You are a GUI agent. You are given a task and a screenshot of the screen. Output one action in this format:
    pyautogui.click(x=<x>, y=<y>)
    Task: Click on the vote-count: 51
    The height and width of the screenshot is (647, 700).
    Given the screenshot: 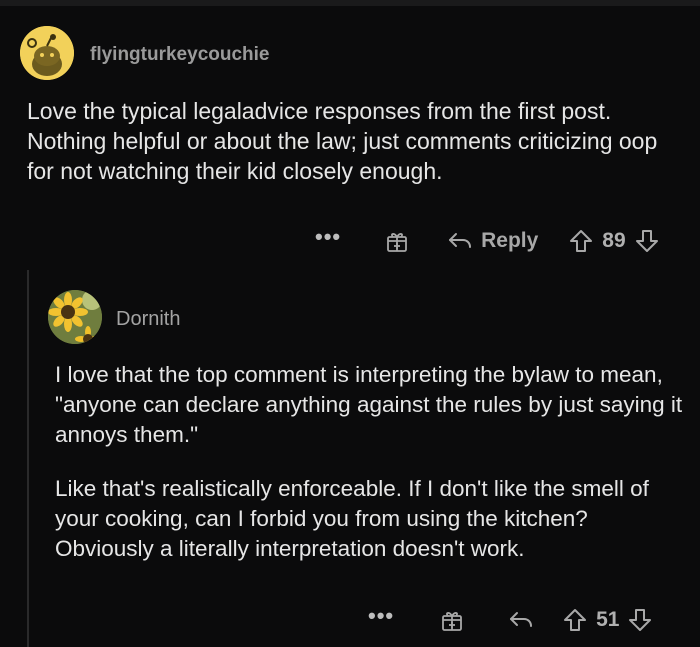 What is the action you would take?
    pyautogui.click(x=608, y=619)
    